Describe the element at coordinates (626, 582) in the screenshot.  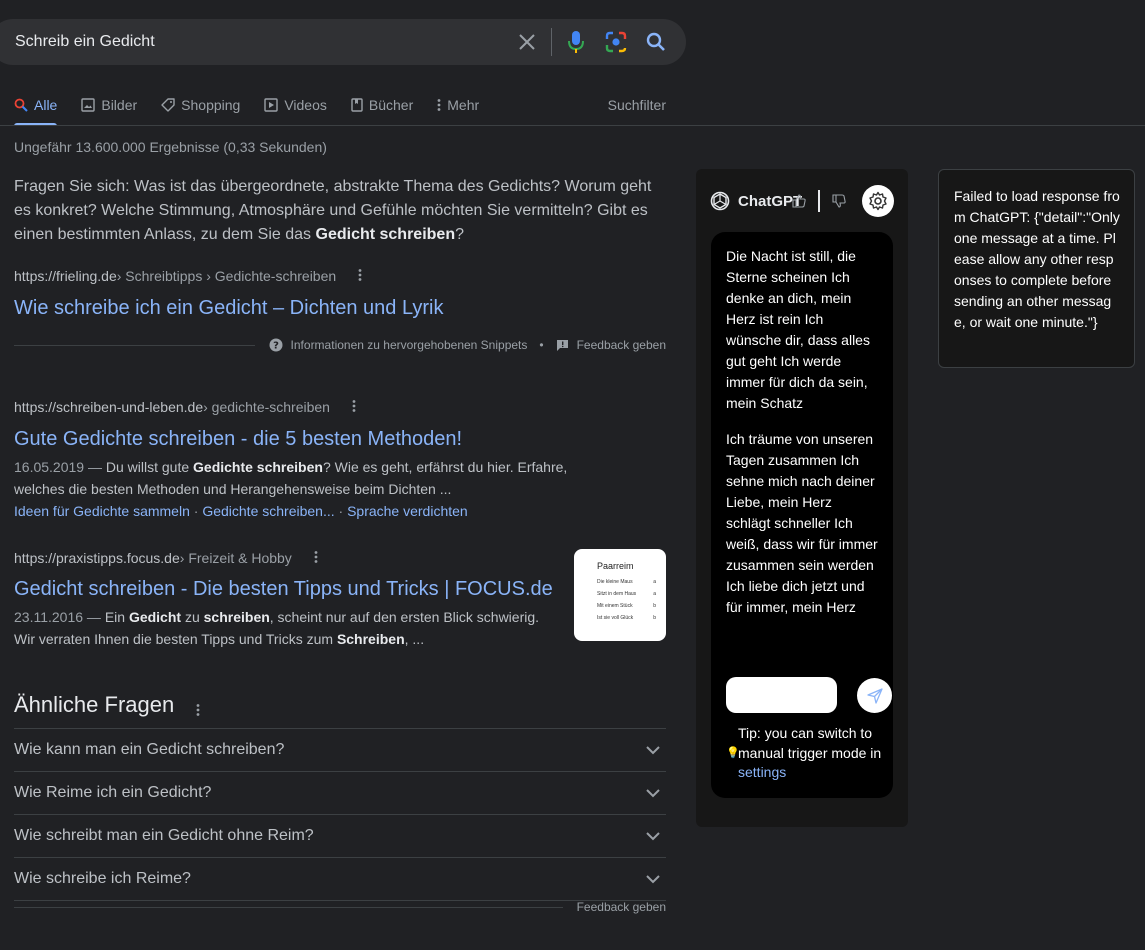
I see `thumbnail-row: Die kleine Maus a` at that location.